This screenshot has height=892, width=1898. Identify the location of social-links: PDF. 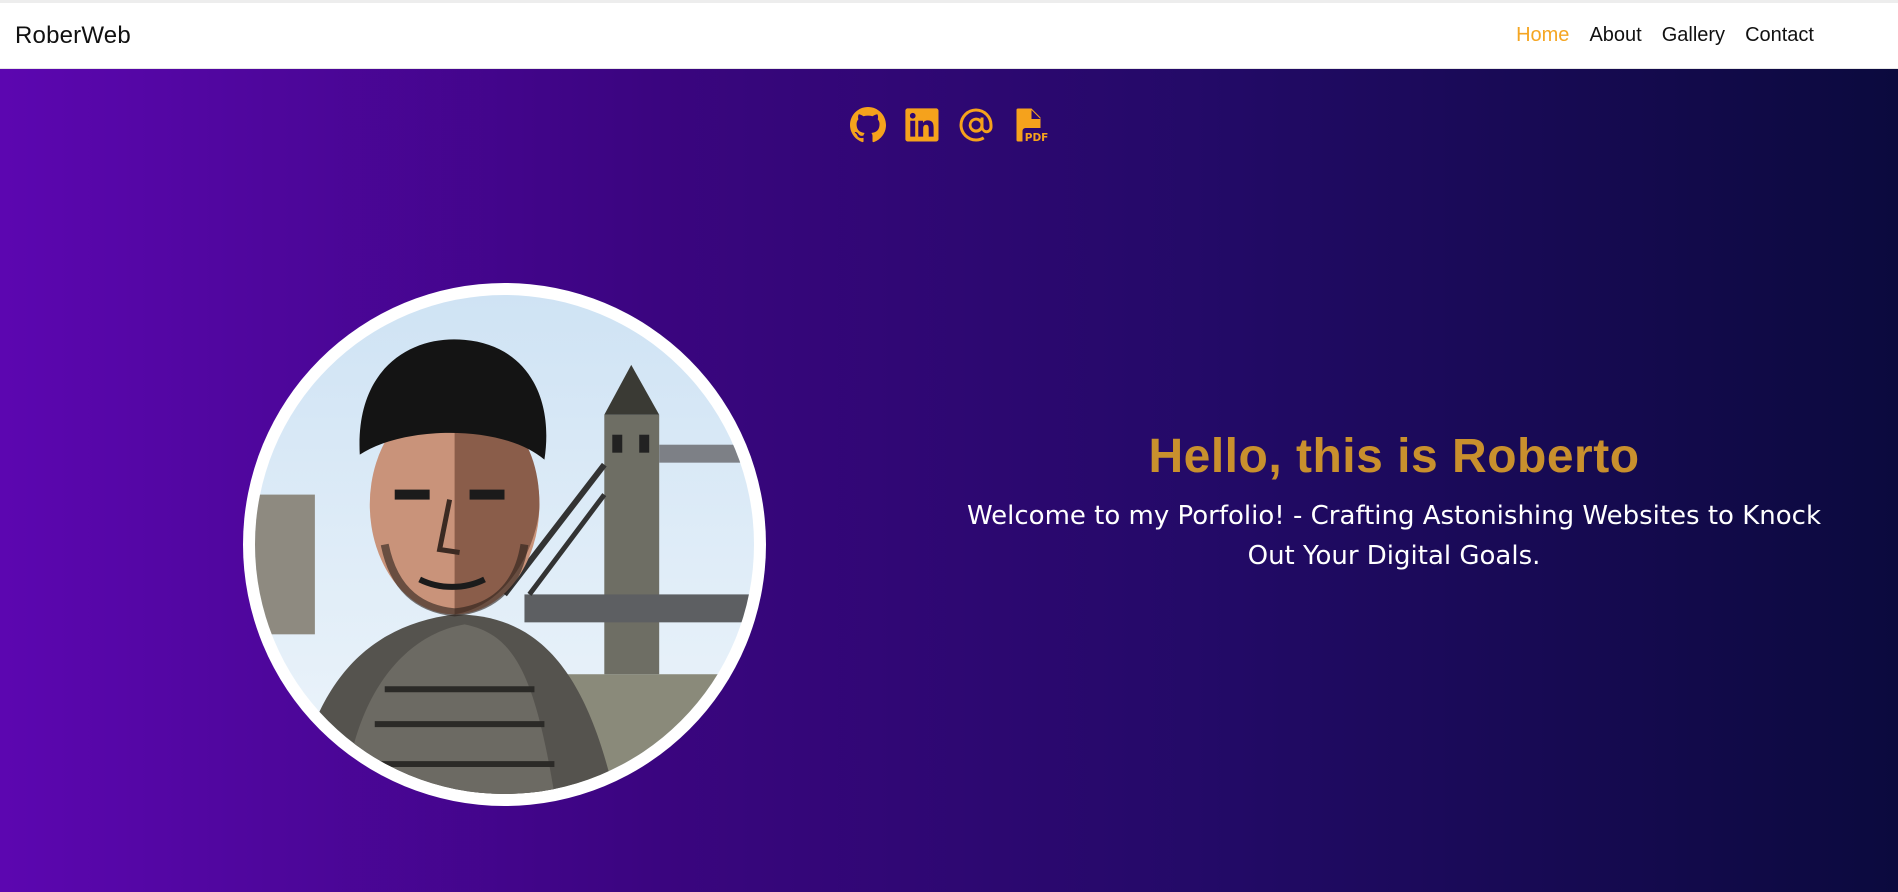
(949, 125).